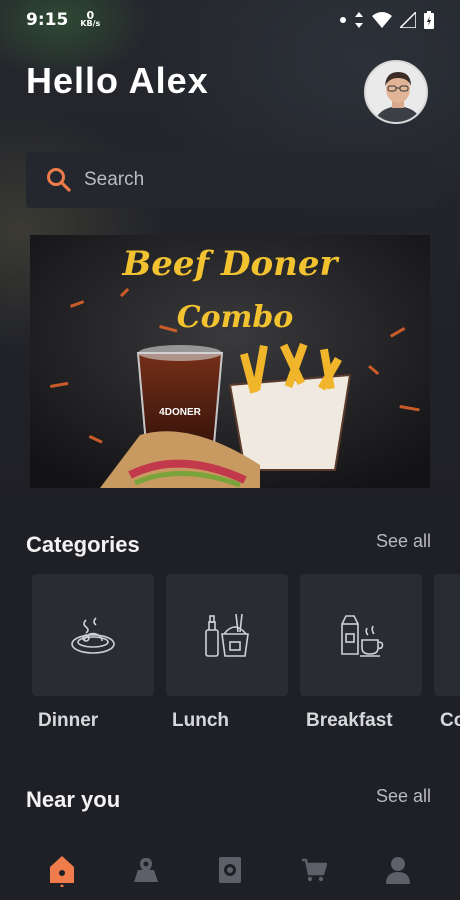 The height and width of the screenshot is (900, 460). I want to click on network-speed: 0 KB/s, so click(90, 19).